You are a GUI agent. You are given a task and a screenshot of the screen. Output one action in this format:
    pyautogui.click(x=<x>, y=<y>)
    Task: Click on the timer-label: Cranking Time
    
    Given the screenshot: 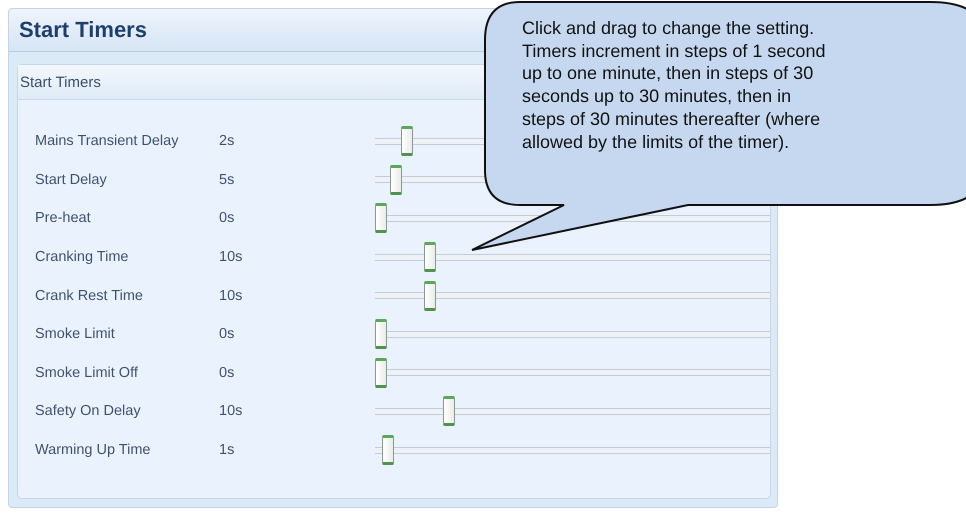 What is the action you would take?
    pyautogui.click(x=82, y=257)
    